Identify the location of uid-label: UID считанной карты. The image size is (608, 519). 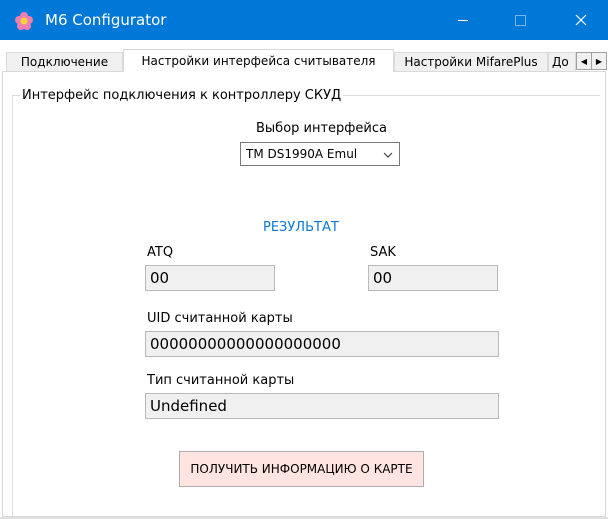
(220, 318).